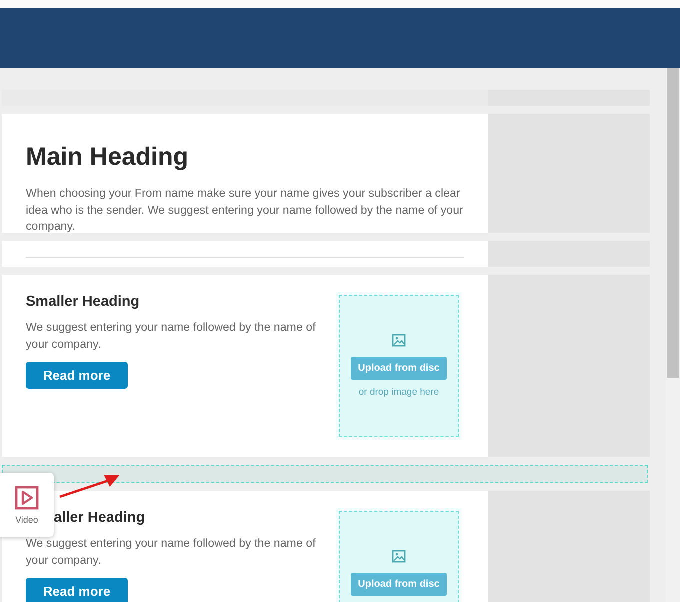 The width and height of the screenshot is (680, 602). I want to click on sub-heading: aller Heading, so click(100, 518).